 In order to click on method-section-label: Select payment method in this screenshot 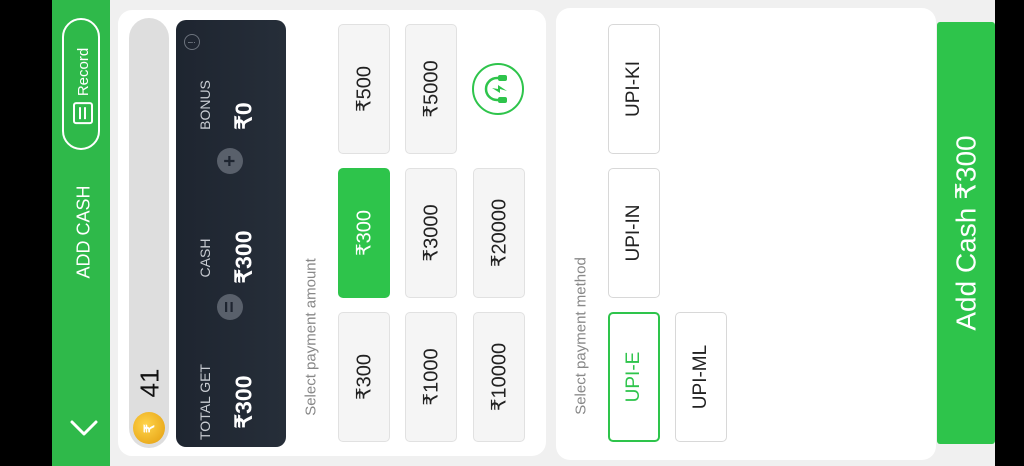, I will do `click(581, 336)`.